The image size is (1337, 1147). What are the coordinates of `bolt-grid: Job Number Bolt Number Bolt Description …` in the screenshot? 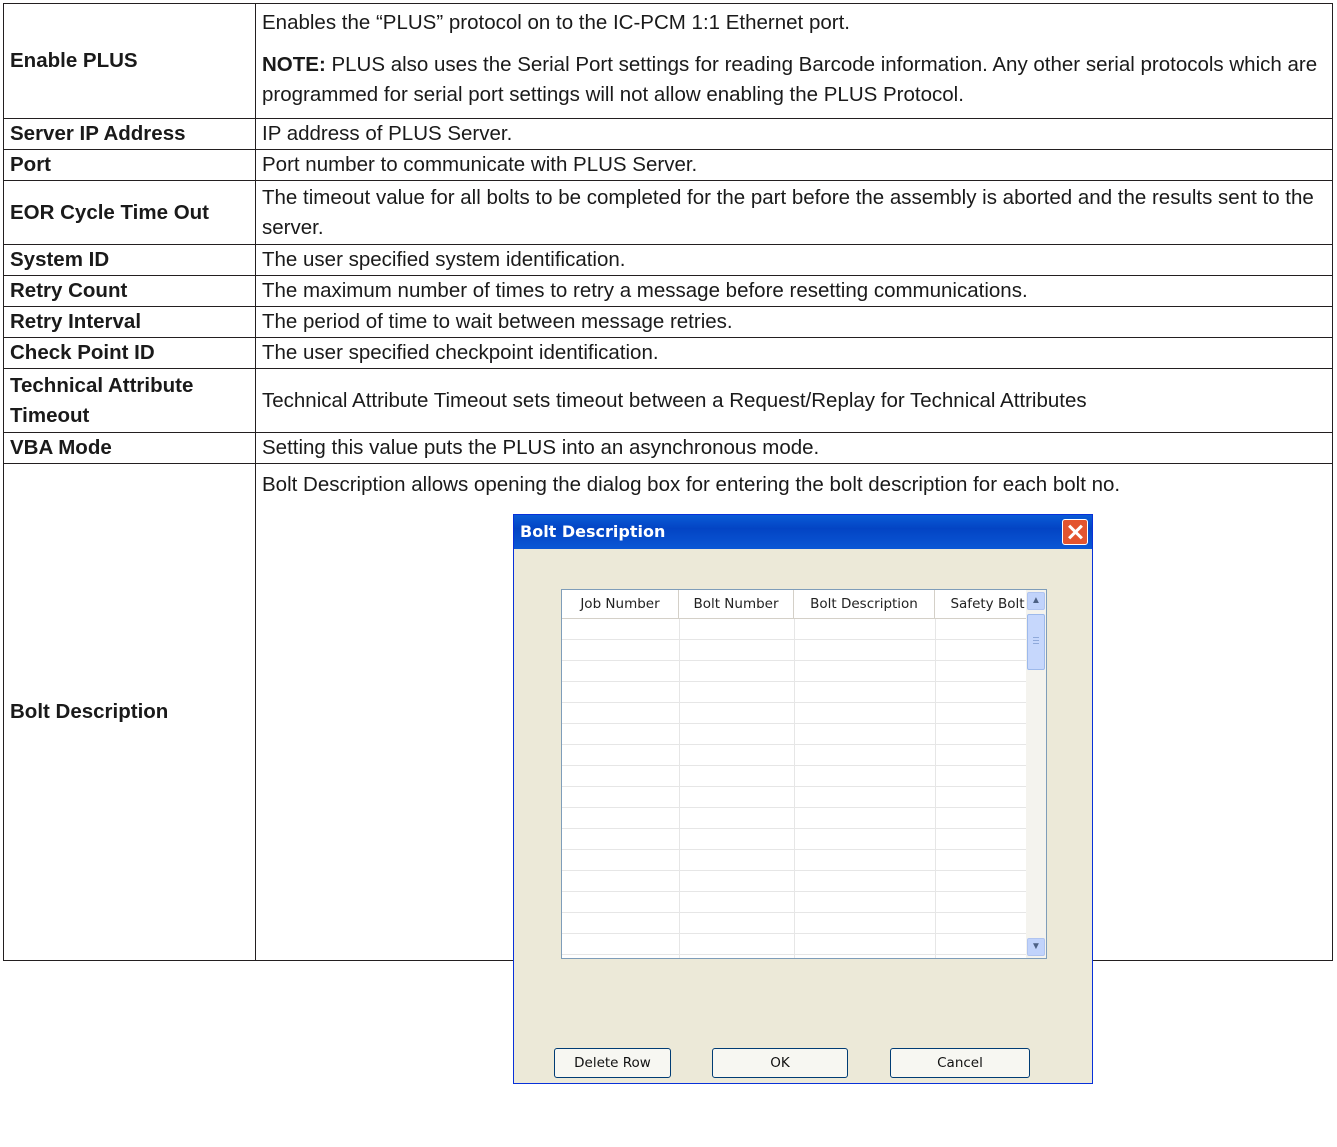 It's located at (804, 774).